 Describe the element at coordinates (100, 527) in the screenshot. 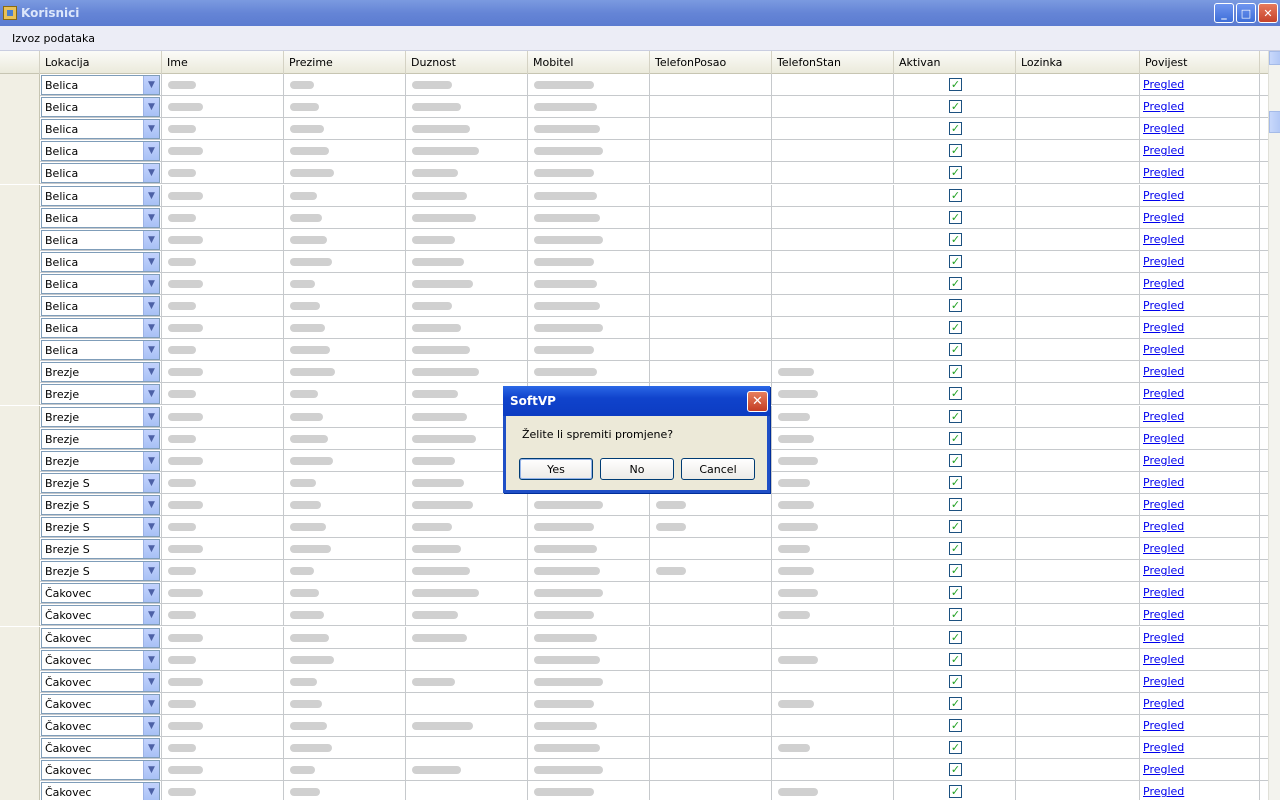

I see `lokacija-dropdown: Brezje S ▼` at that location.